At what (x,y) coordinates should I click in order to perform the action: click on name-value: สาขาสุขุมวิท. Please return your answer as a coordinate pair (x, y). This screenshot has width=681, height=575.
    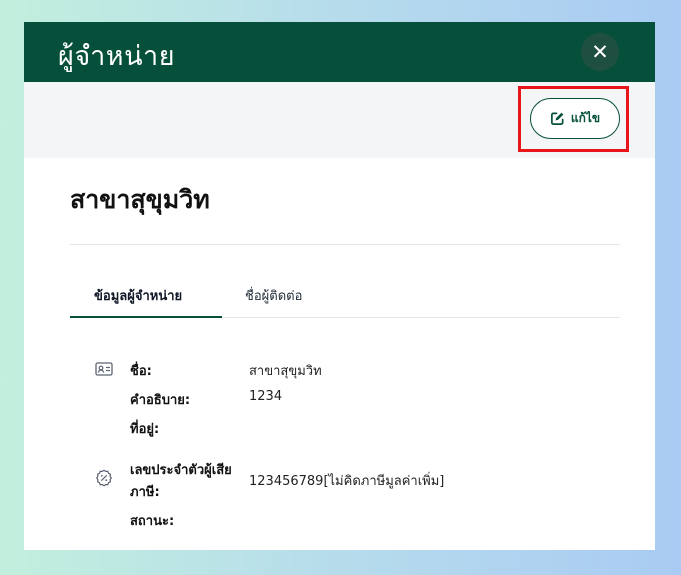
    Looking at the image, I should click on (285, 371).